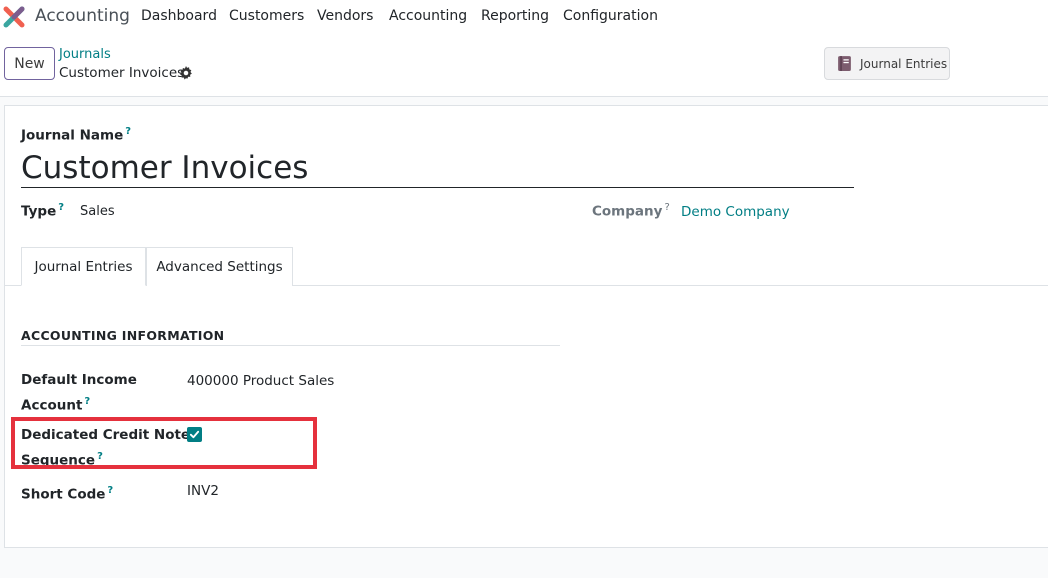 The image size is (1048, 578). What do you see at coordinates (219, 266) in the screenshot?
I see `tab-advanced-settings: Advanced Settings` at bounding box center [219, 266].